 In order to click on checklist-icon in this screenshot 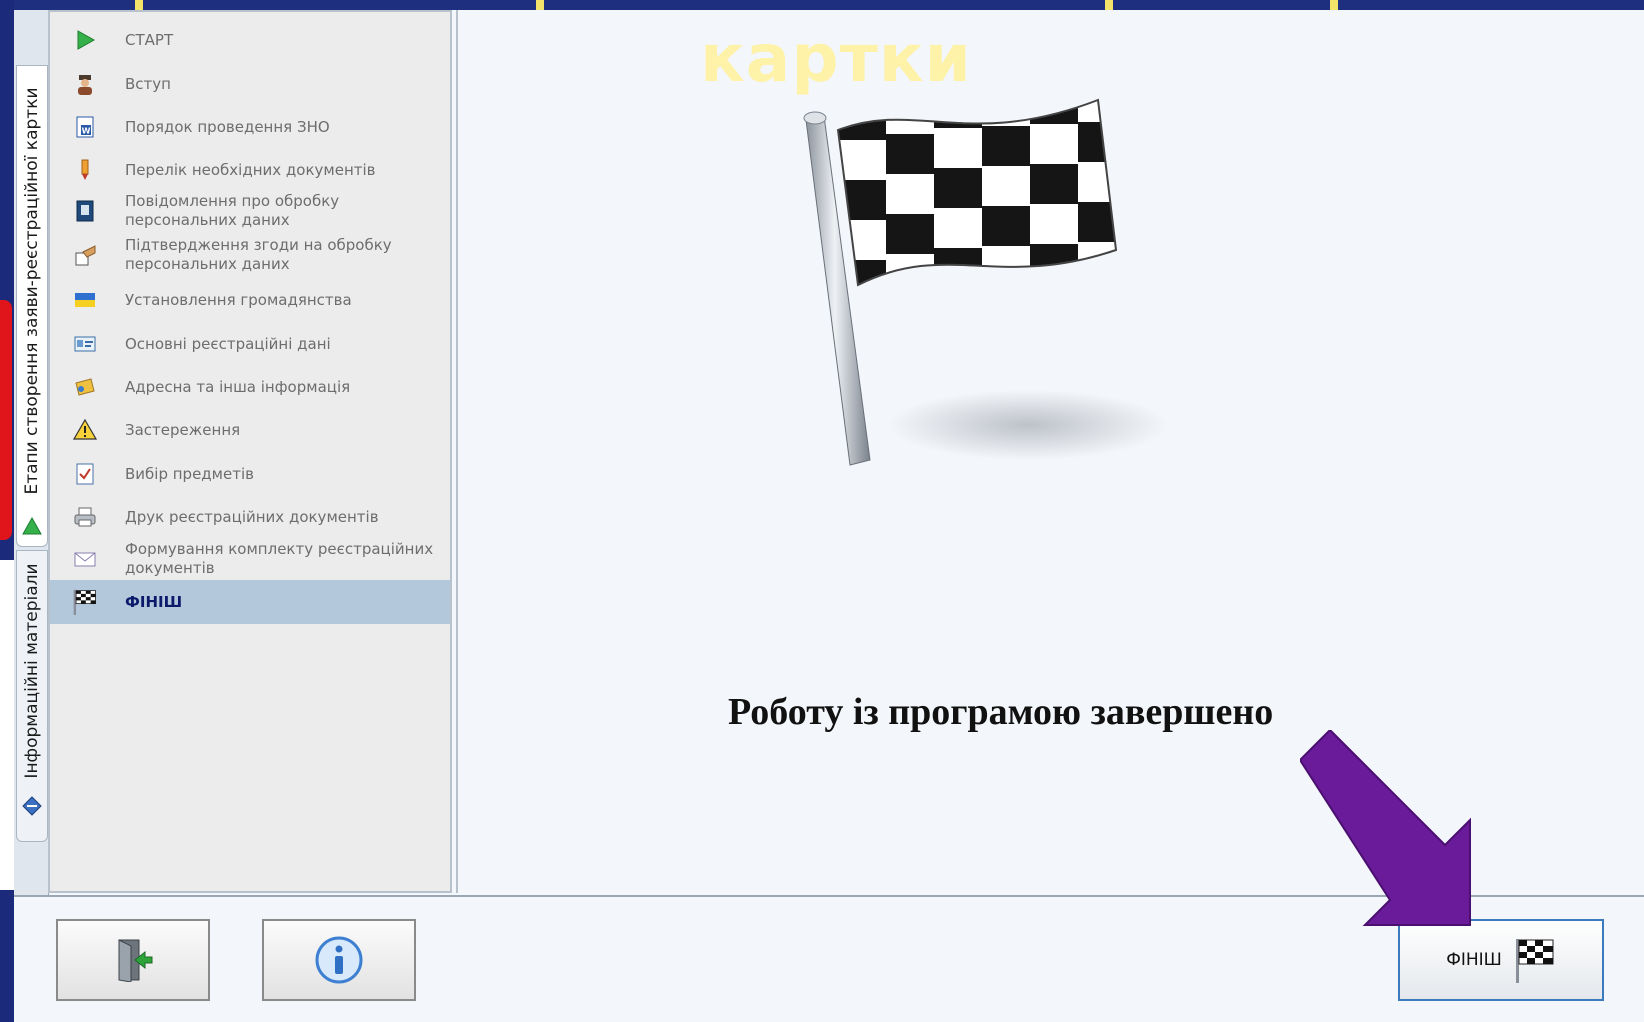, I will do `click(85, 474)`.